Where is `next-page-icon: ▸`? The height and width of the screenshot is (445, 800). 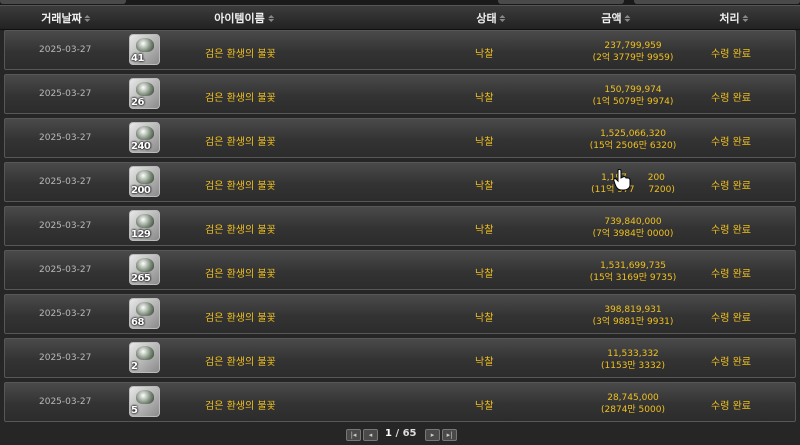 next-page-icon: ▸ is located at coordinates (432, 435).